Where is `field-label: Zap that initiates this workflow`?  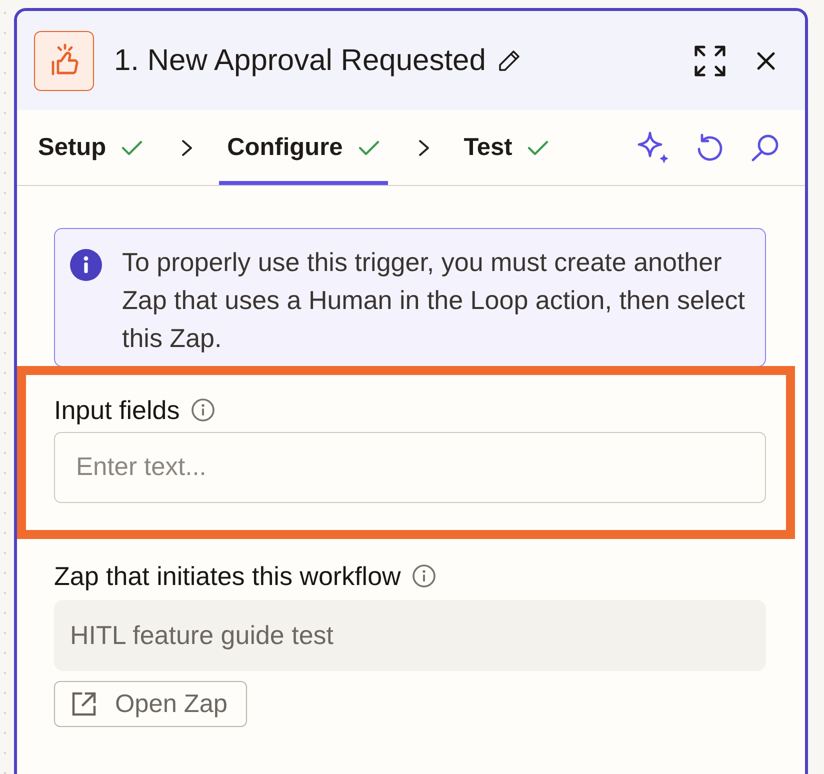 field-label: Zap that initiates this workflow is located at coordinates (227, 576).